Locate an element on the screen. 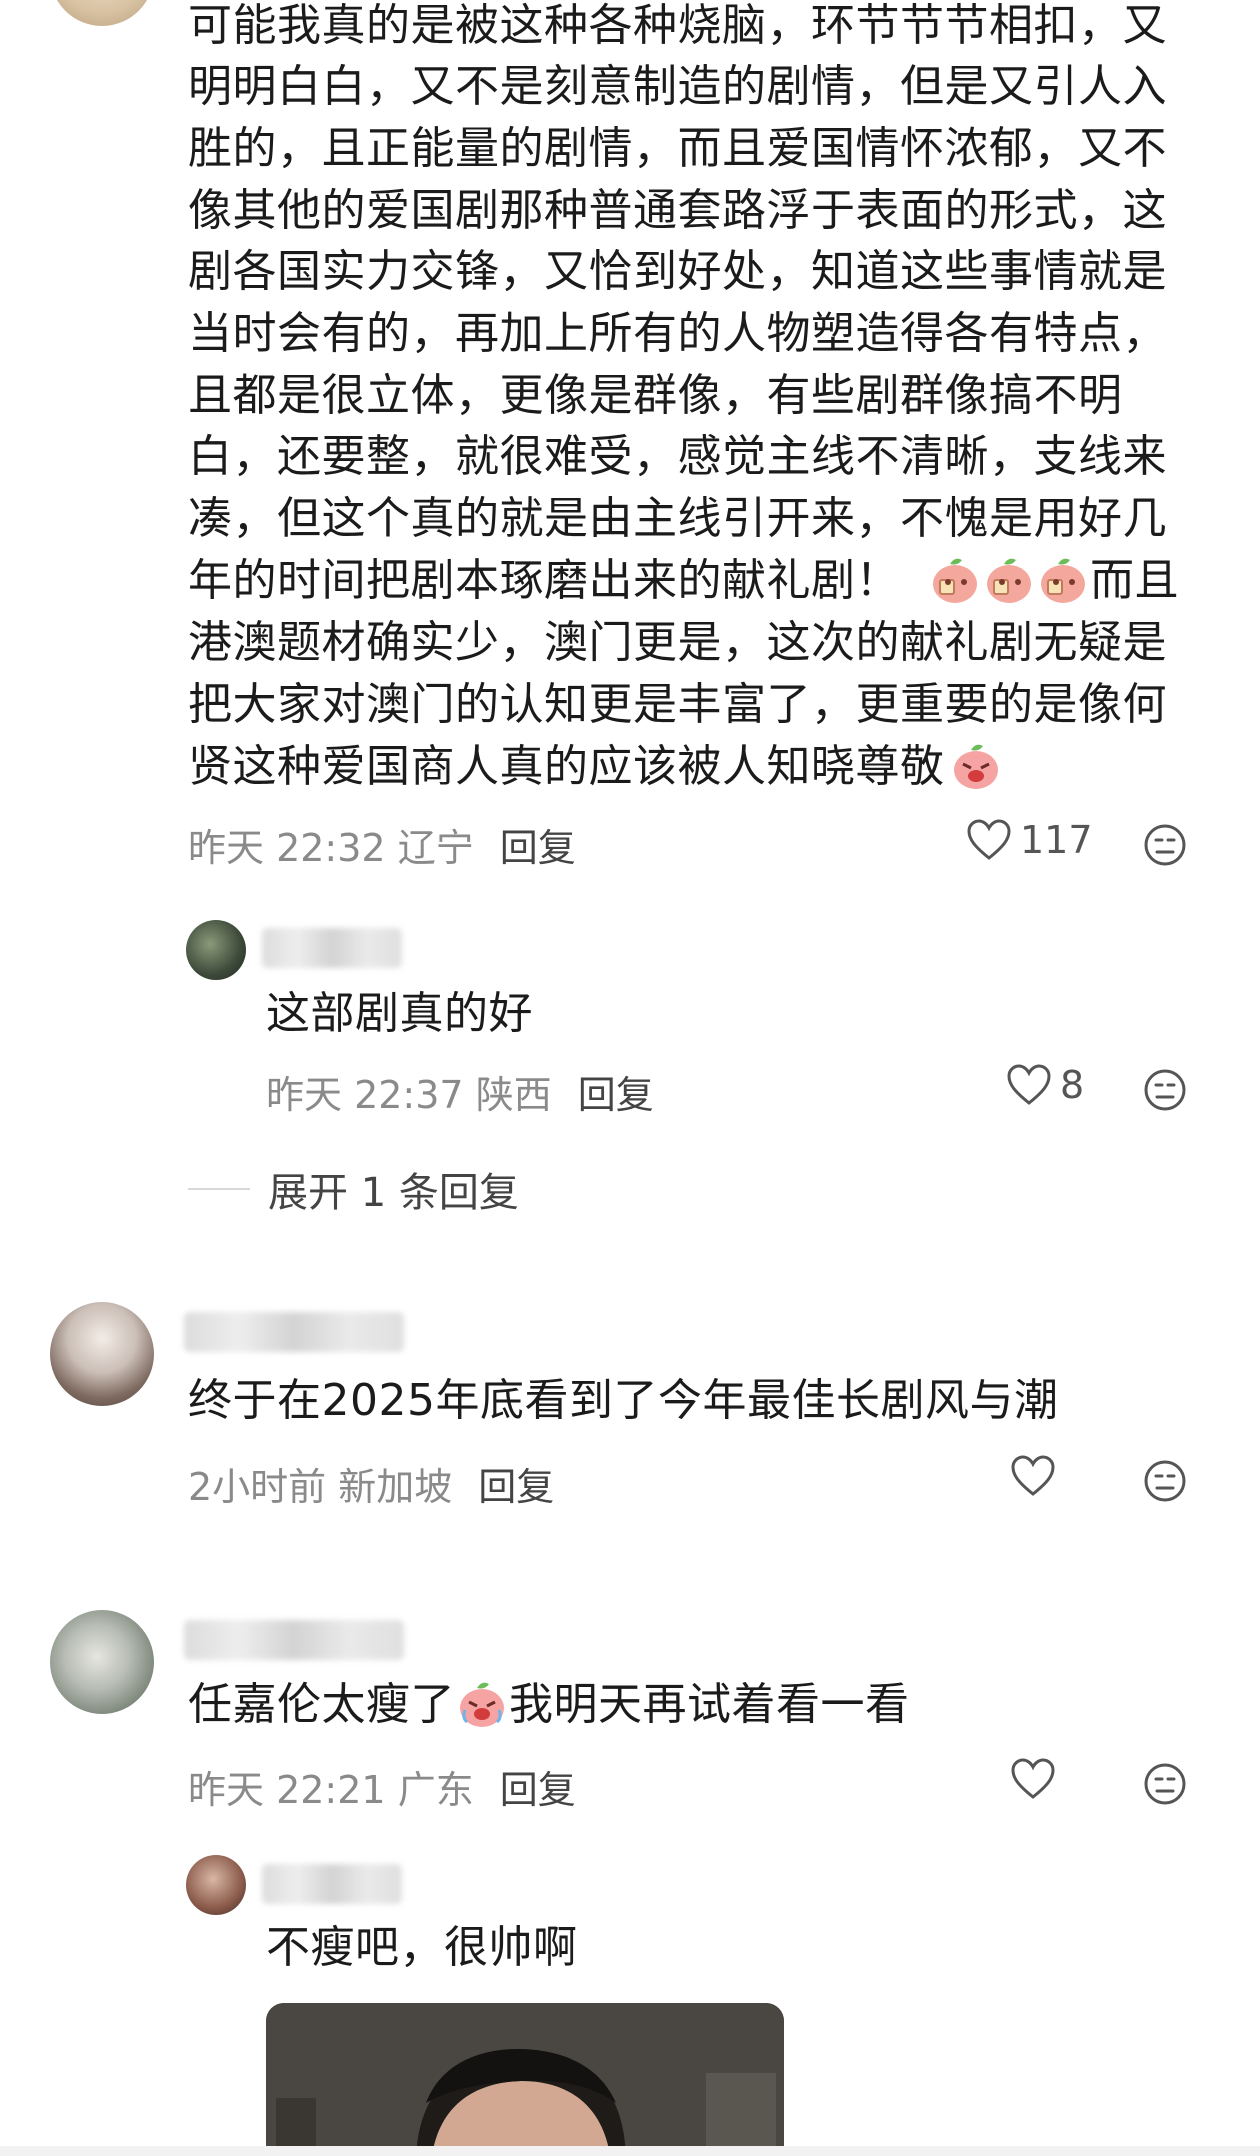  comment-1-line-1: 可能我真的是被这种各种烧脑，环节节节相扣，又 is located at coordinates (677, 25).